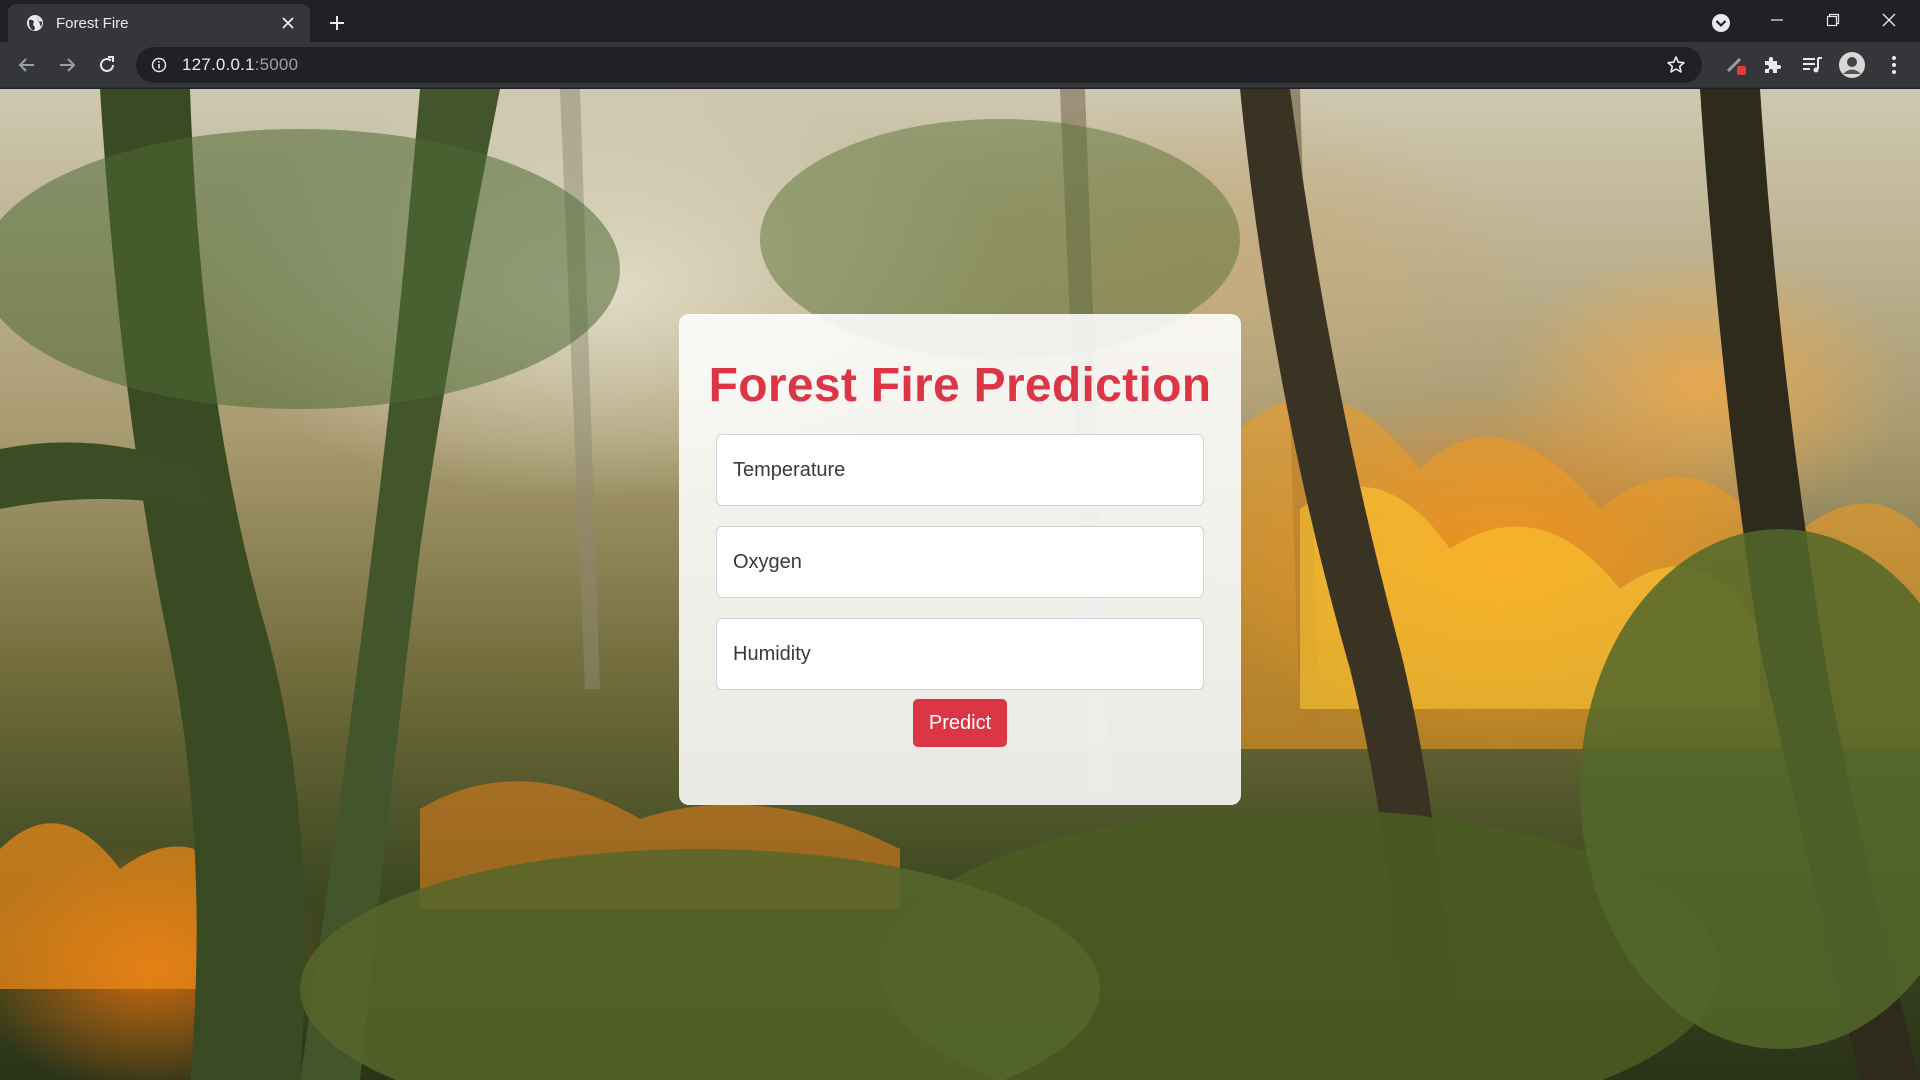  Describe the element at coordinates (337, 23) in the screenshot. I see `new-tab-button` at that location.